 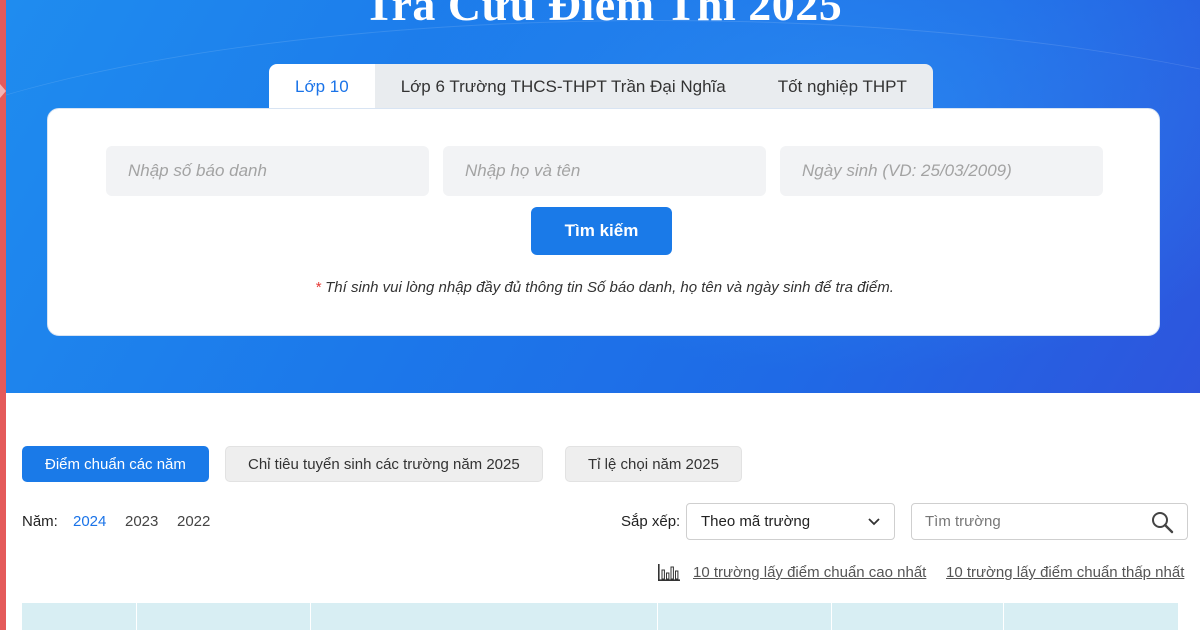 I want to click on required-star: *, so click(x=318, y=287).